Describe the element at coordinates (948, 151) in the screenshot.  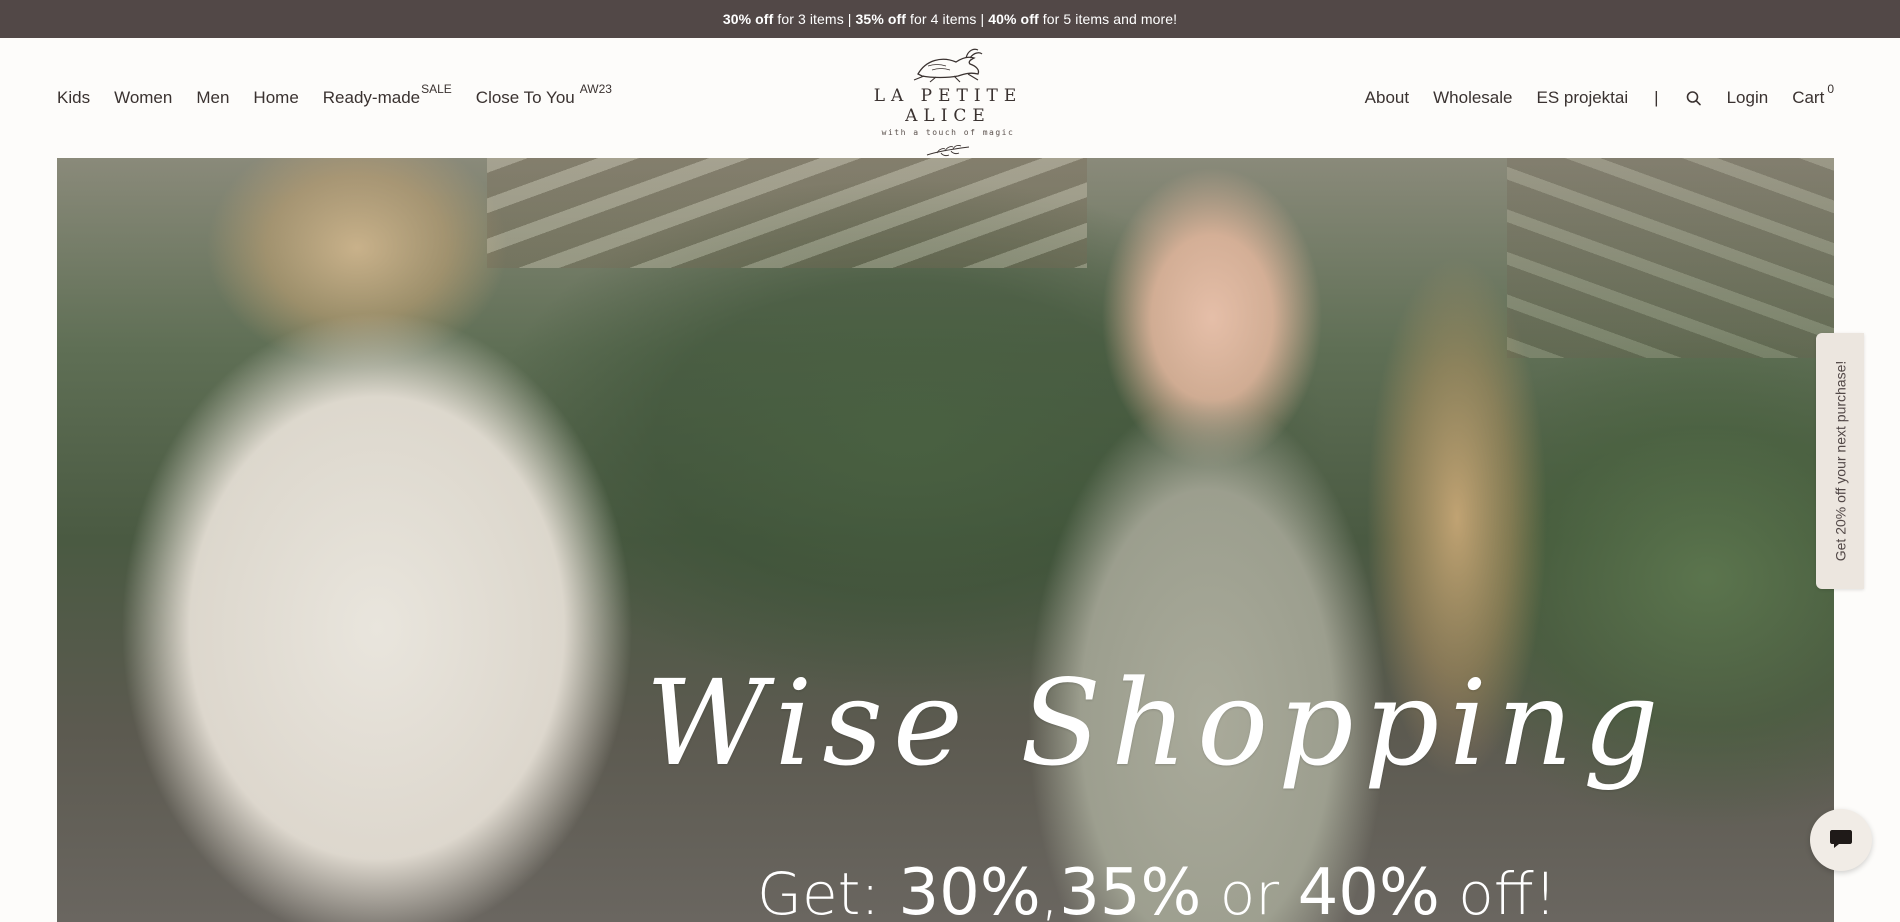
I see `sprig-icon` at that location.